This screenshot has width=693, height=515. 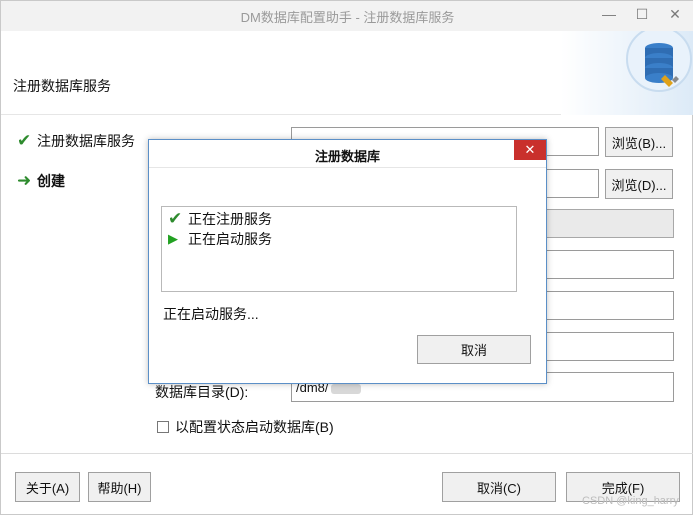 What do you see at coordinates (339, 249) in the screenshot?
I see `progress-list: ✔ 正在注册服务 ▶ 正在启动服务` at bounding box center [339, 249].